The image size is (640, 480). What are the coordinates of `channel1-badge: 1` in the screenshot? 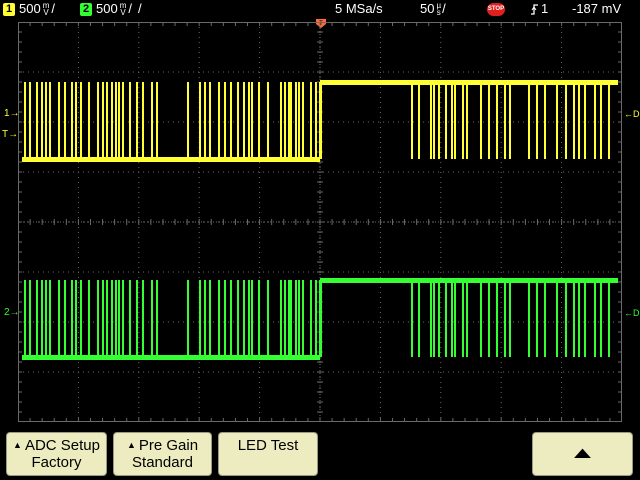 It's located at (9, 9).